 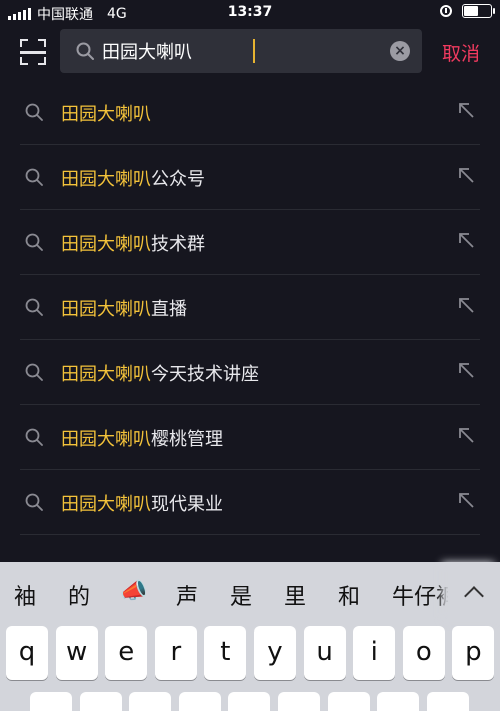 I want to click on suggestion-label: 田园大喇叭现代果业, so click(x=142, y=503).